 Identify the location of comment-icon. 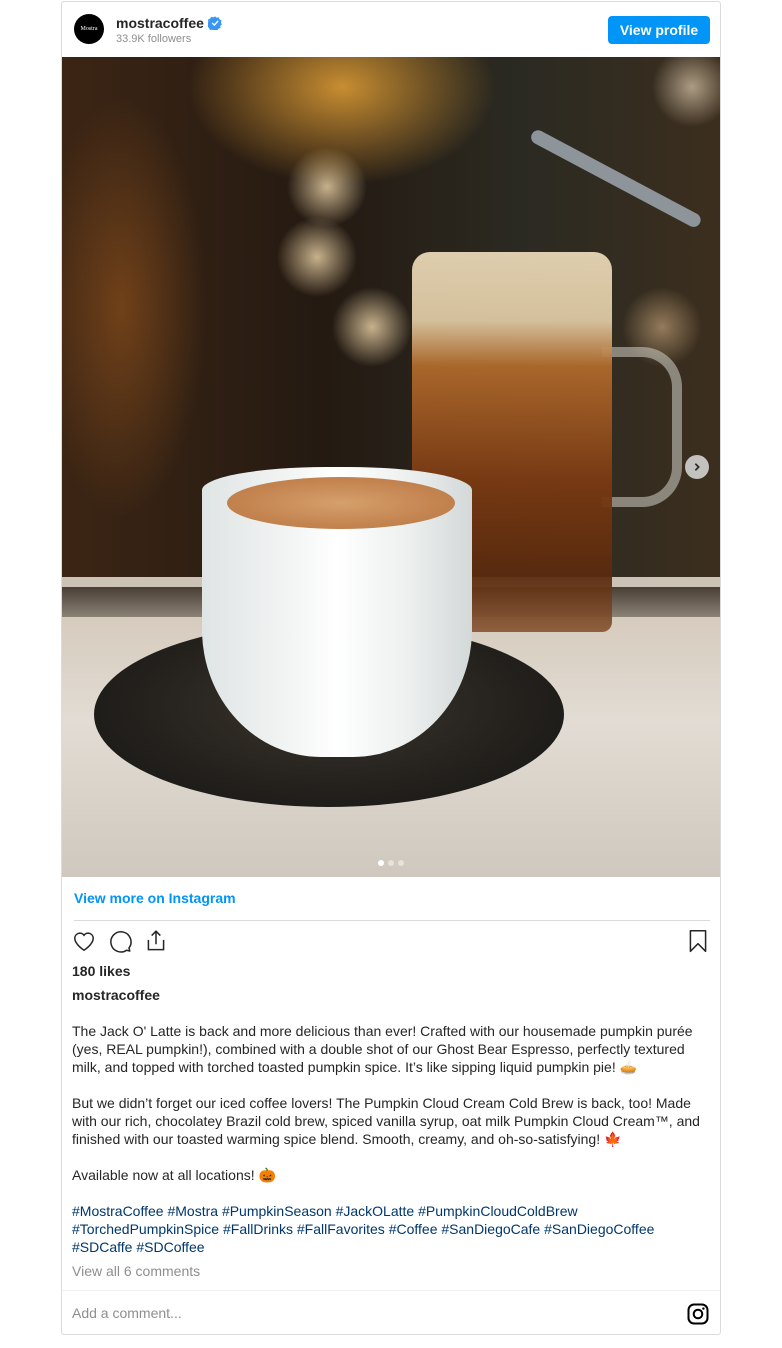
(121, 942).